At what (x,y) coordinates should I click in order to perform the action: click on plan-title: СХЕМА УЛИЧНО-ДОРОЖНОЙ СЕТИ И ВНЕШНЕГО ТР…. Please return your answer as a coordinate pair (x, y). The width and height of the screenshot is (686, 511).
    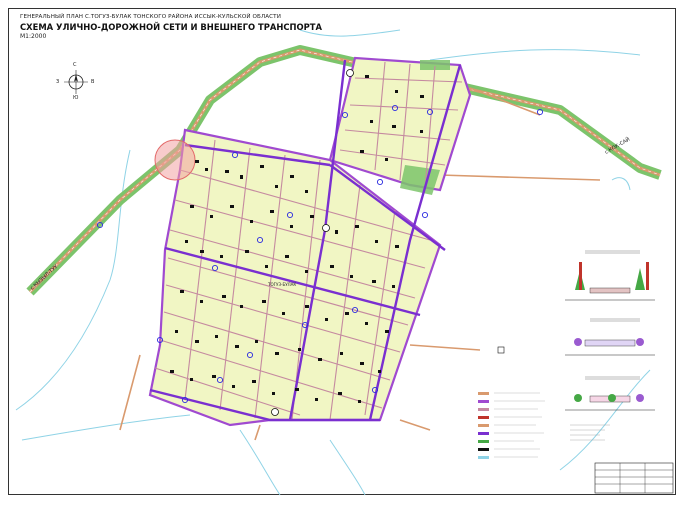
    Looking at the image, I should click on (171, 27).